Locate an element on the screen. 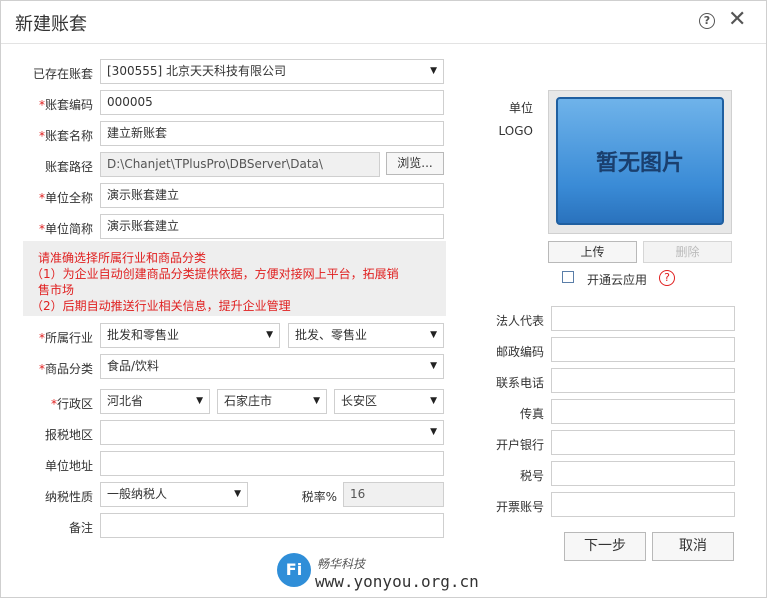  district-value: 长安区 is located at coordinates (359, 401).